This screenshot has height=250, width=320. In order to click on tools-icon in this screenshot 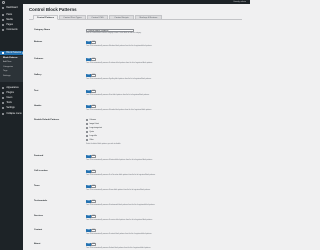, I will do `click(3, 103)`.